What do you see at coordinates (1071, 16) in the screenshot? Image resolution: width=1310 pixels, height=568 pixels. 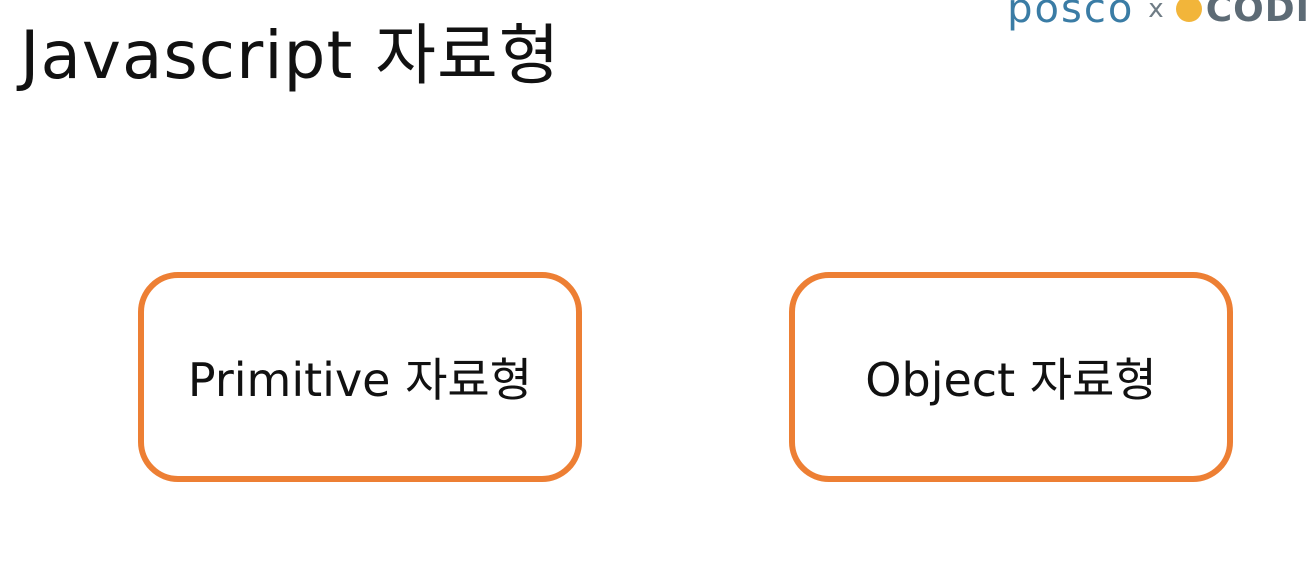 I see `posco-logo-text: posco` at bounding box center [1071, 16].